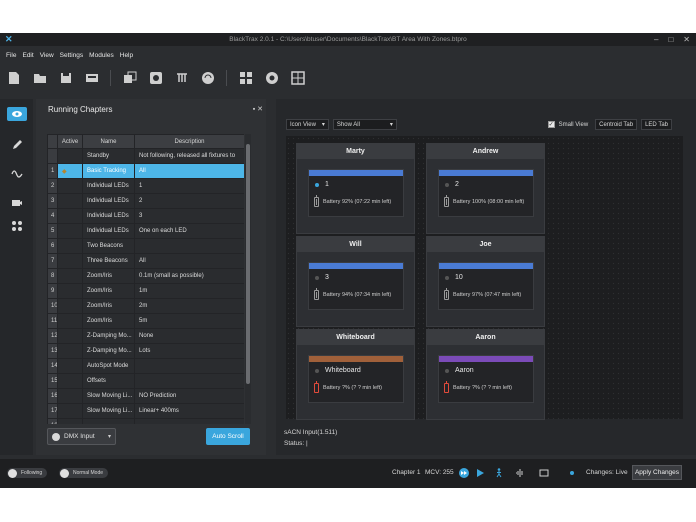 The image size is (696, 522). I want to click on table-row: 10 Zoom/Iris 2m, so click(145, 306).